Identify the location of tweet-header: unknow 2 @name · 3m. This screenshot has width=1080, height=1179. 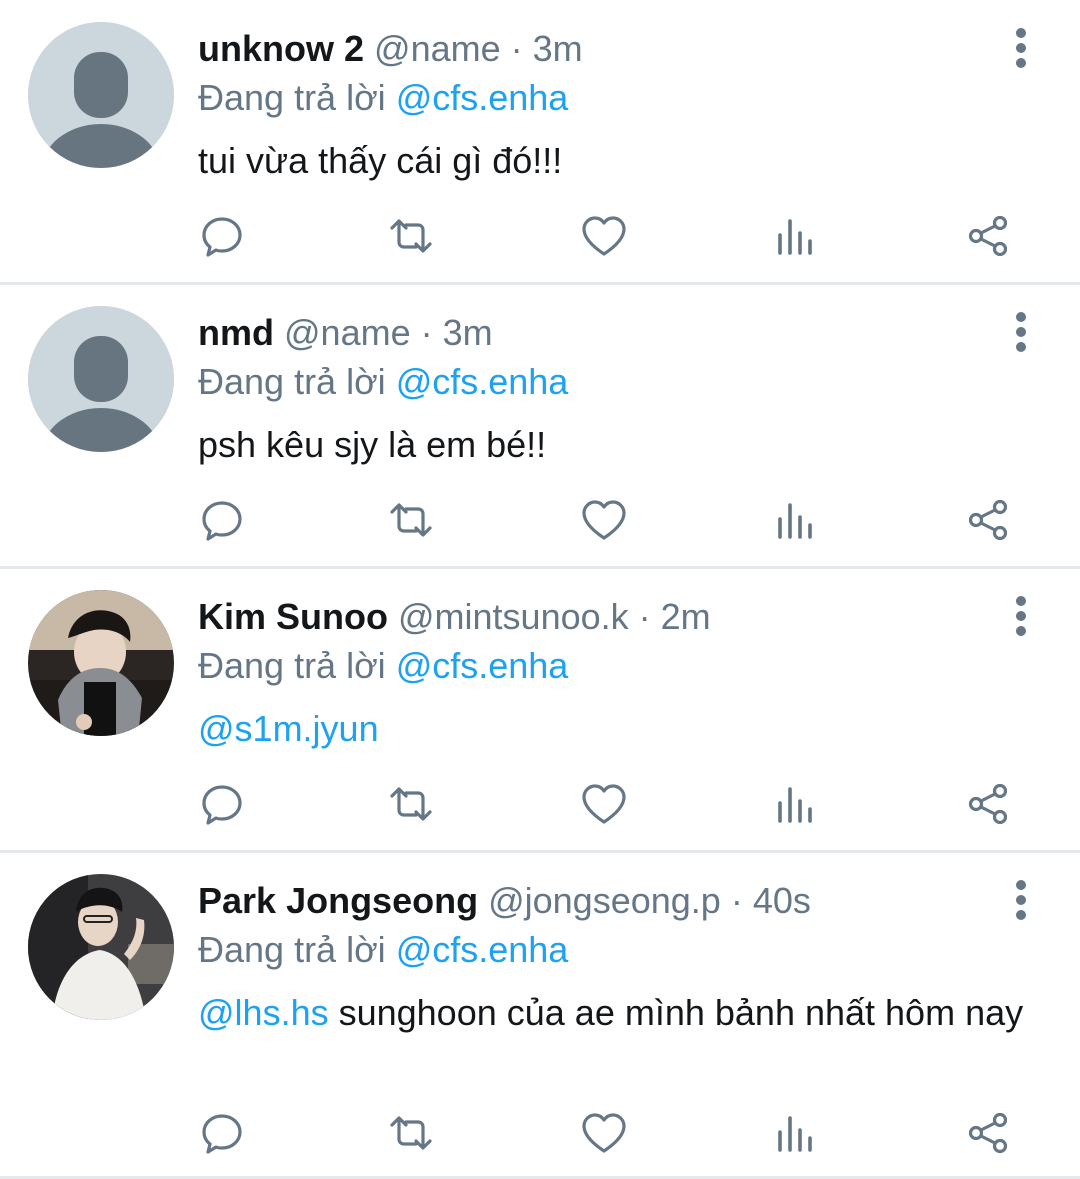
(390, 49).